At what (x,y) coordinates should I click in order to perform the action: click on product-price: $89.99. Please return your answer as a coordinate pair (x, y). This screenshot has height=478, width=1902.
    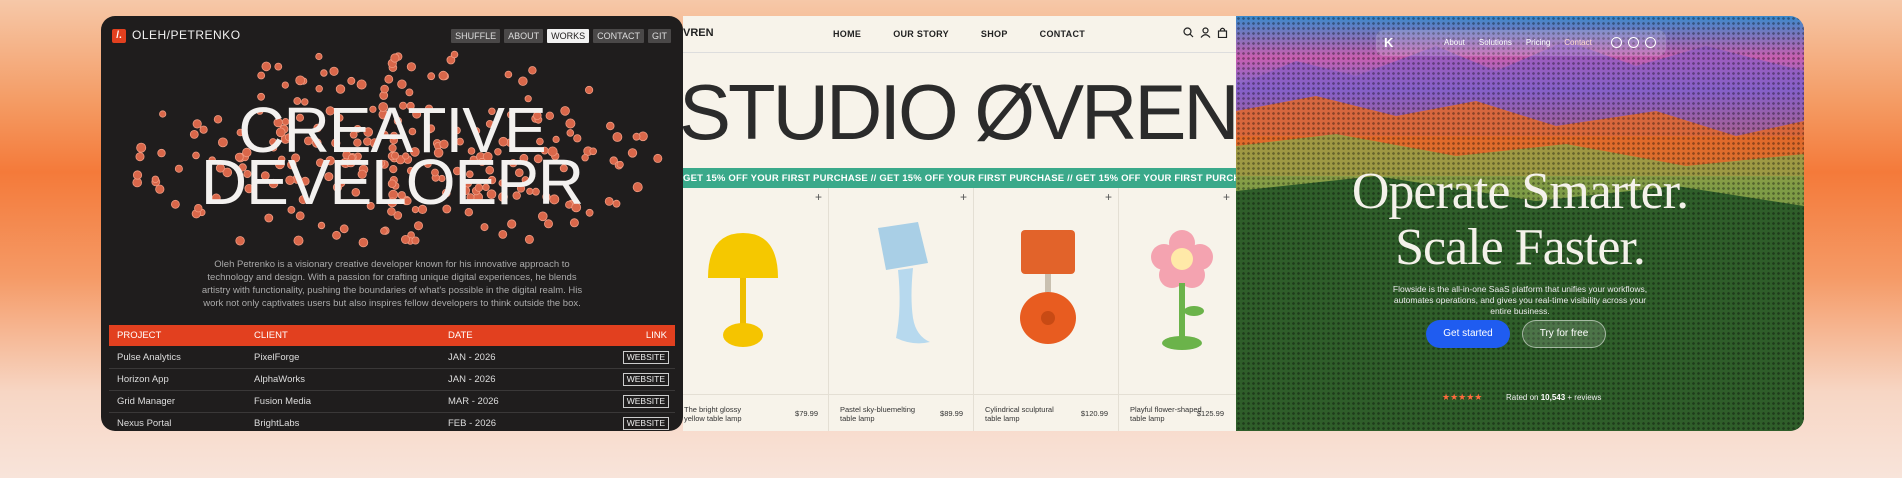
    Looking at the image, I should click on (951, 413).